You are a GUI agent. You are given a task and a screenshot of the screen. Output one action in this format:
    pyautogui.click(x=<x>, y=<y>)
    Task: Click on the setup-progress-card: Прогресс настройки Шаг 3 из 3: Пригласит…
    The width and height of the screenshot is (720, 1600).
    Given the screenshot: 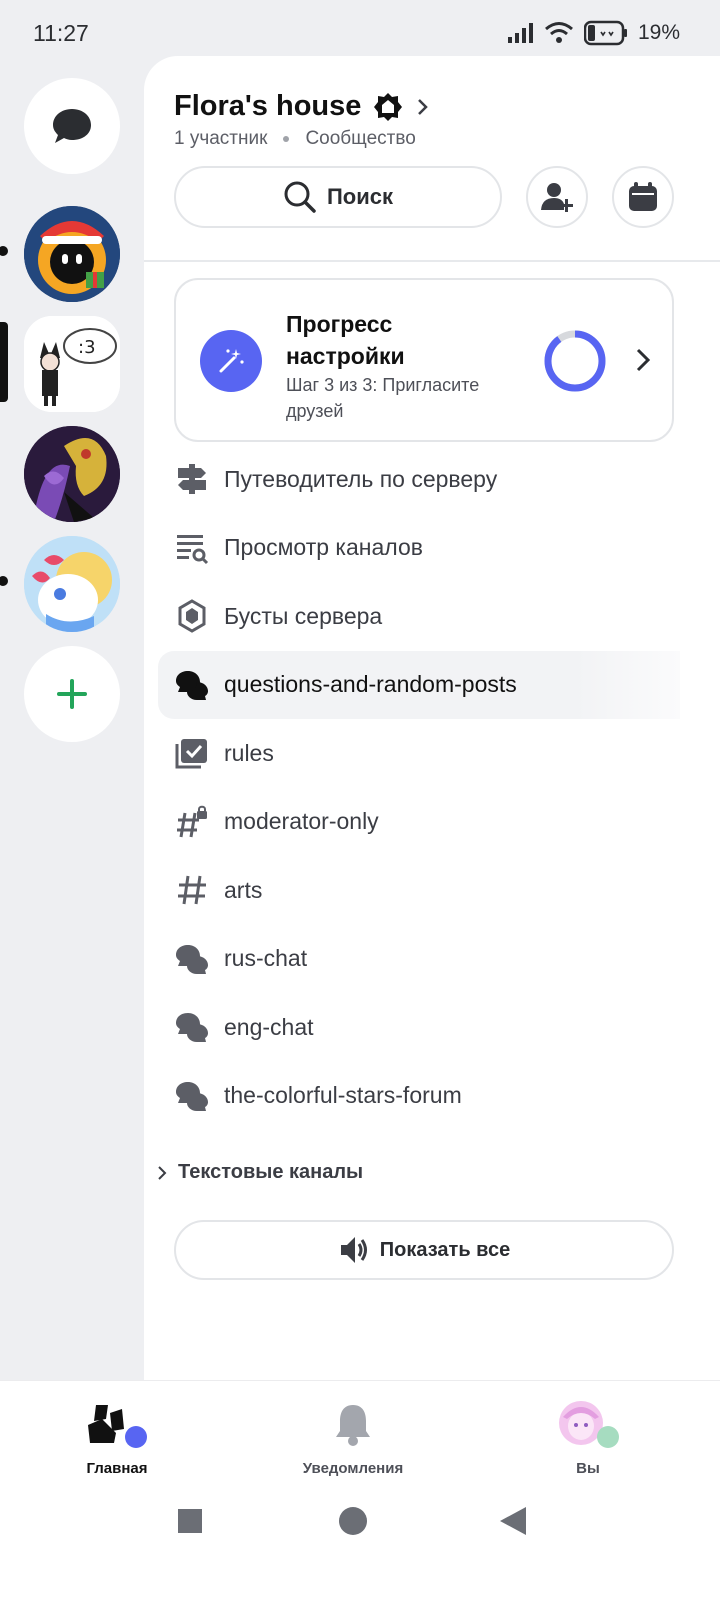 What is the action you would take?
    pyautogui.click(x=424, y=360)
    